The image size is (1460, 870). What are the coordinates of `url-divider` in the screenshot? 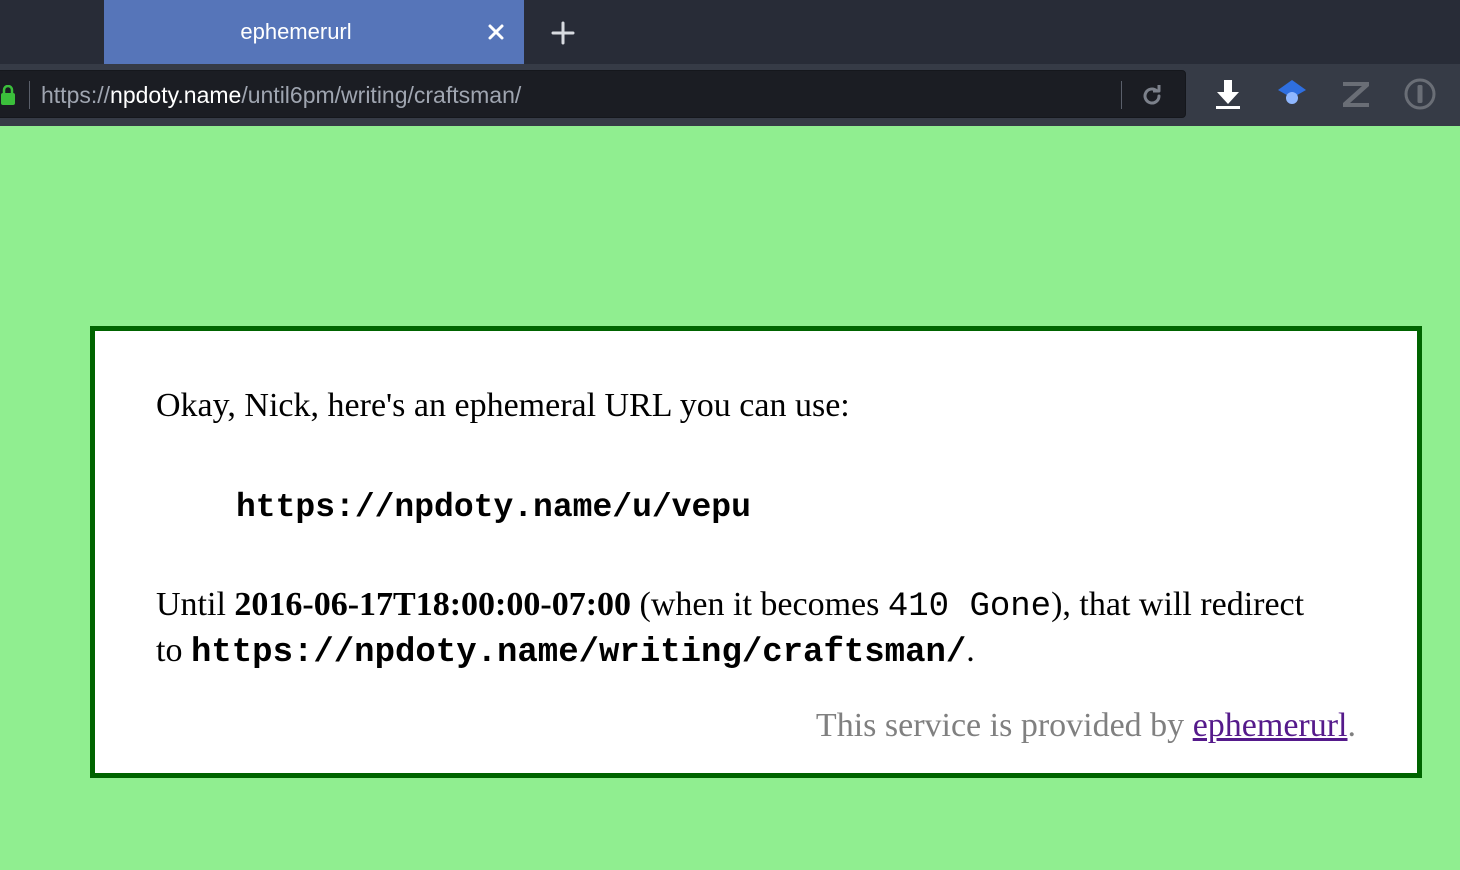 It's located at (29, 95).